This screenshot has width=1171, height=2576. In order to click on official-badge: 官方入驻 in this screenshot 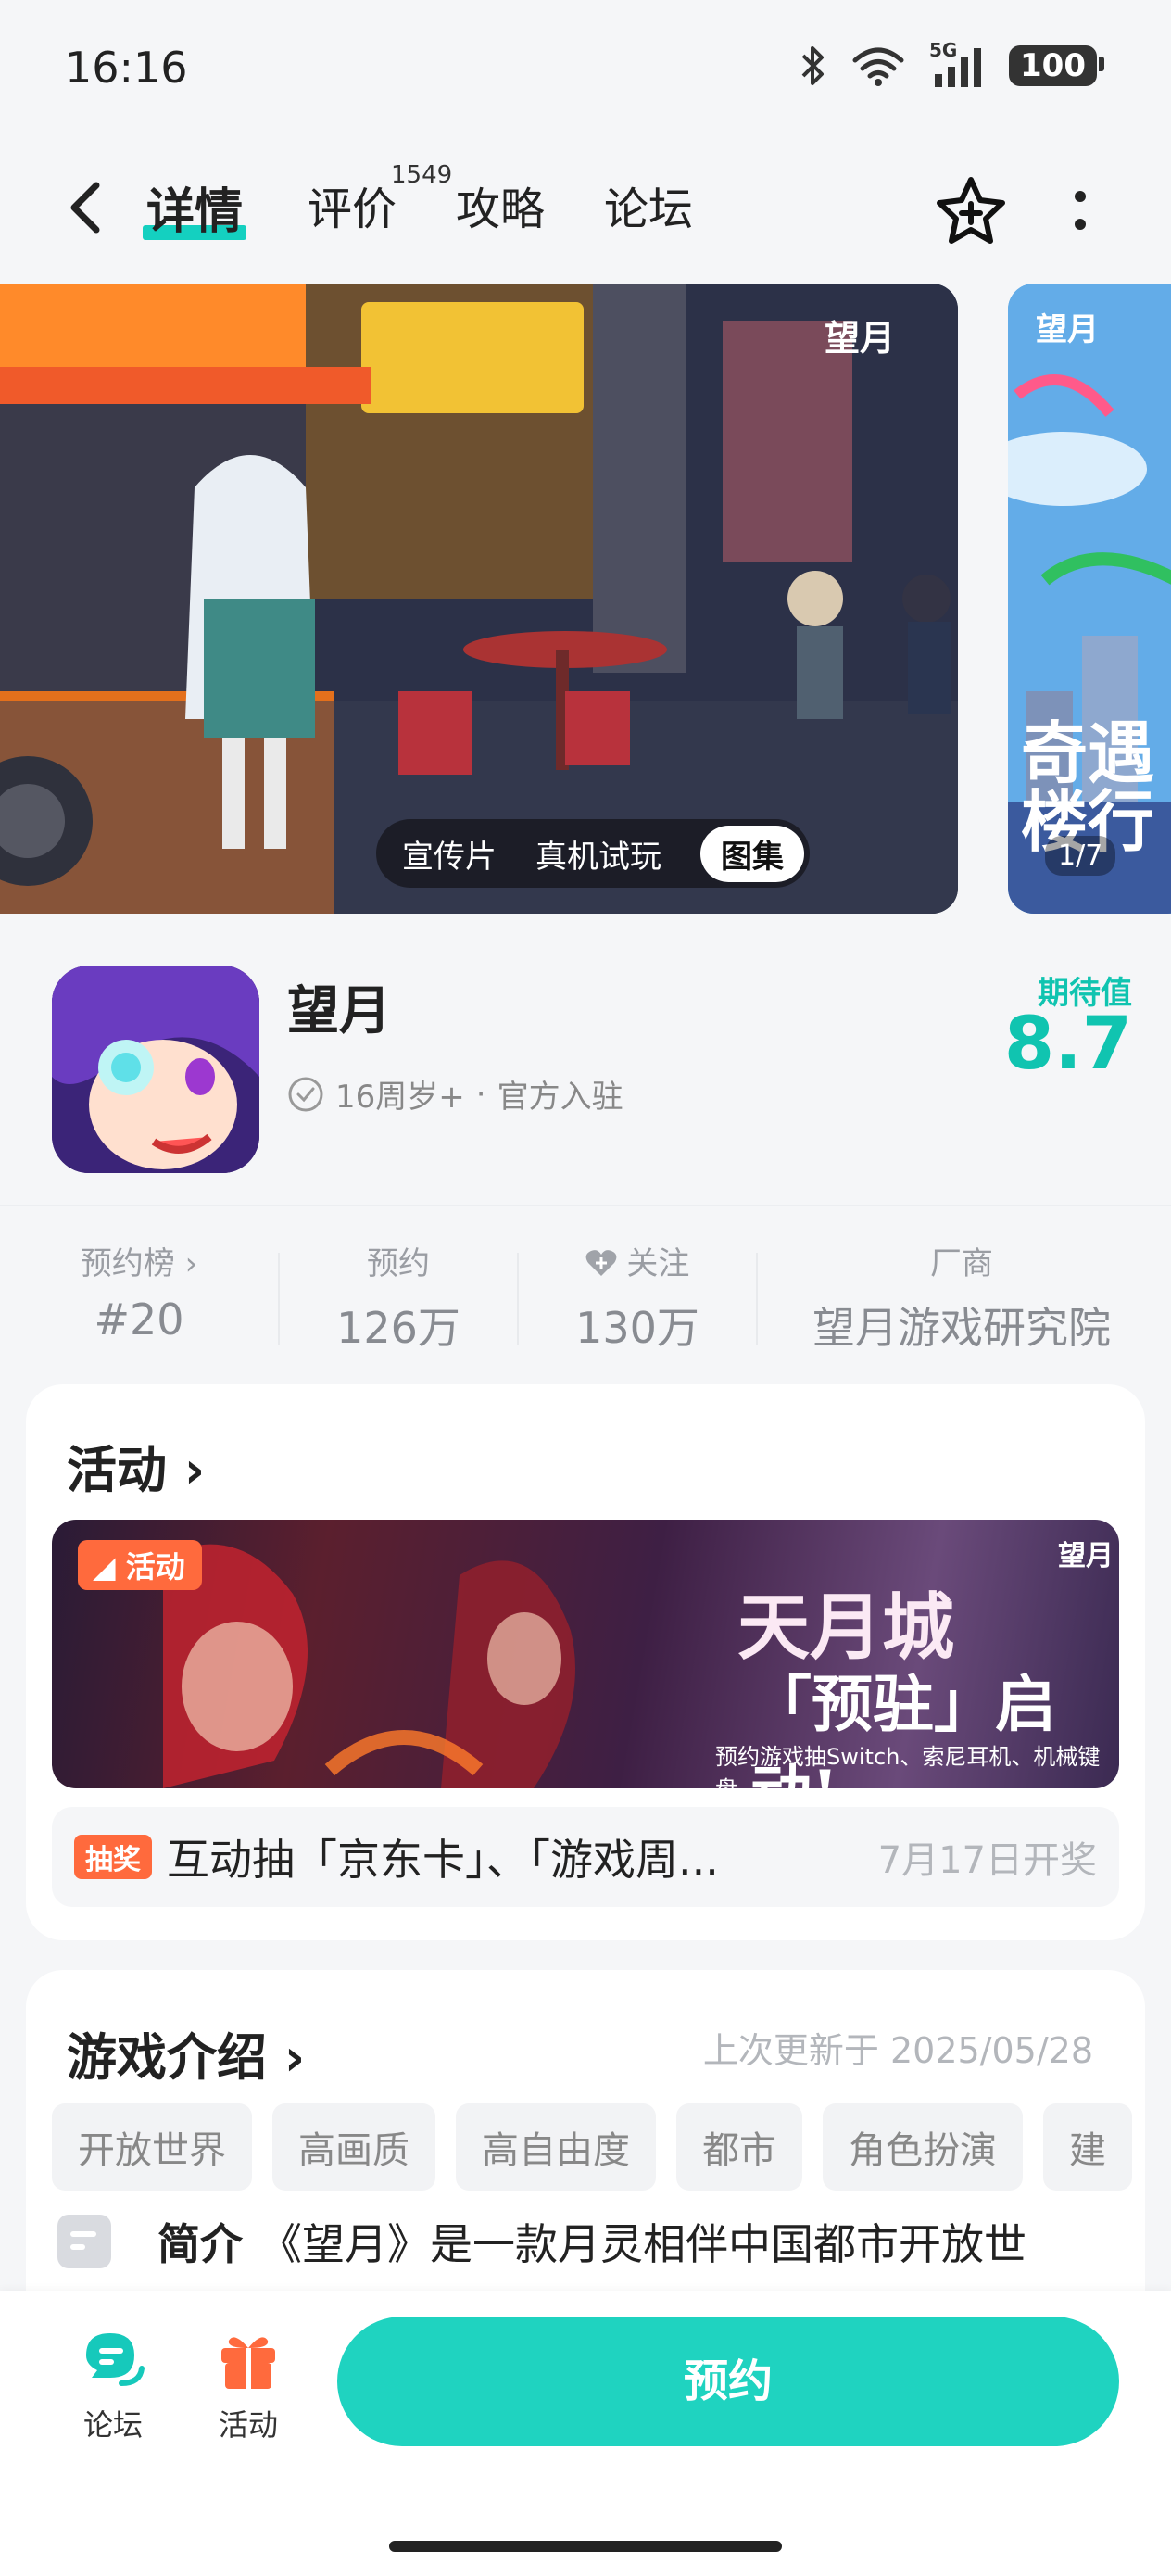, I will do `click(560, 1097)`.